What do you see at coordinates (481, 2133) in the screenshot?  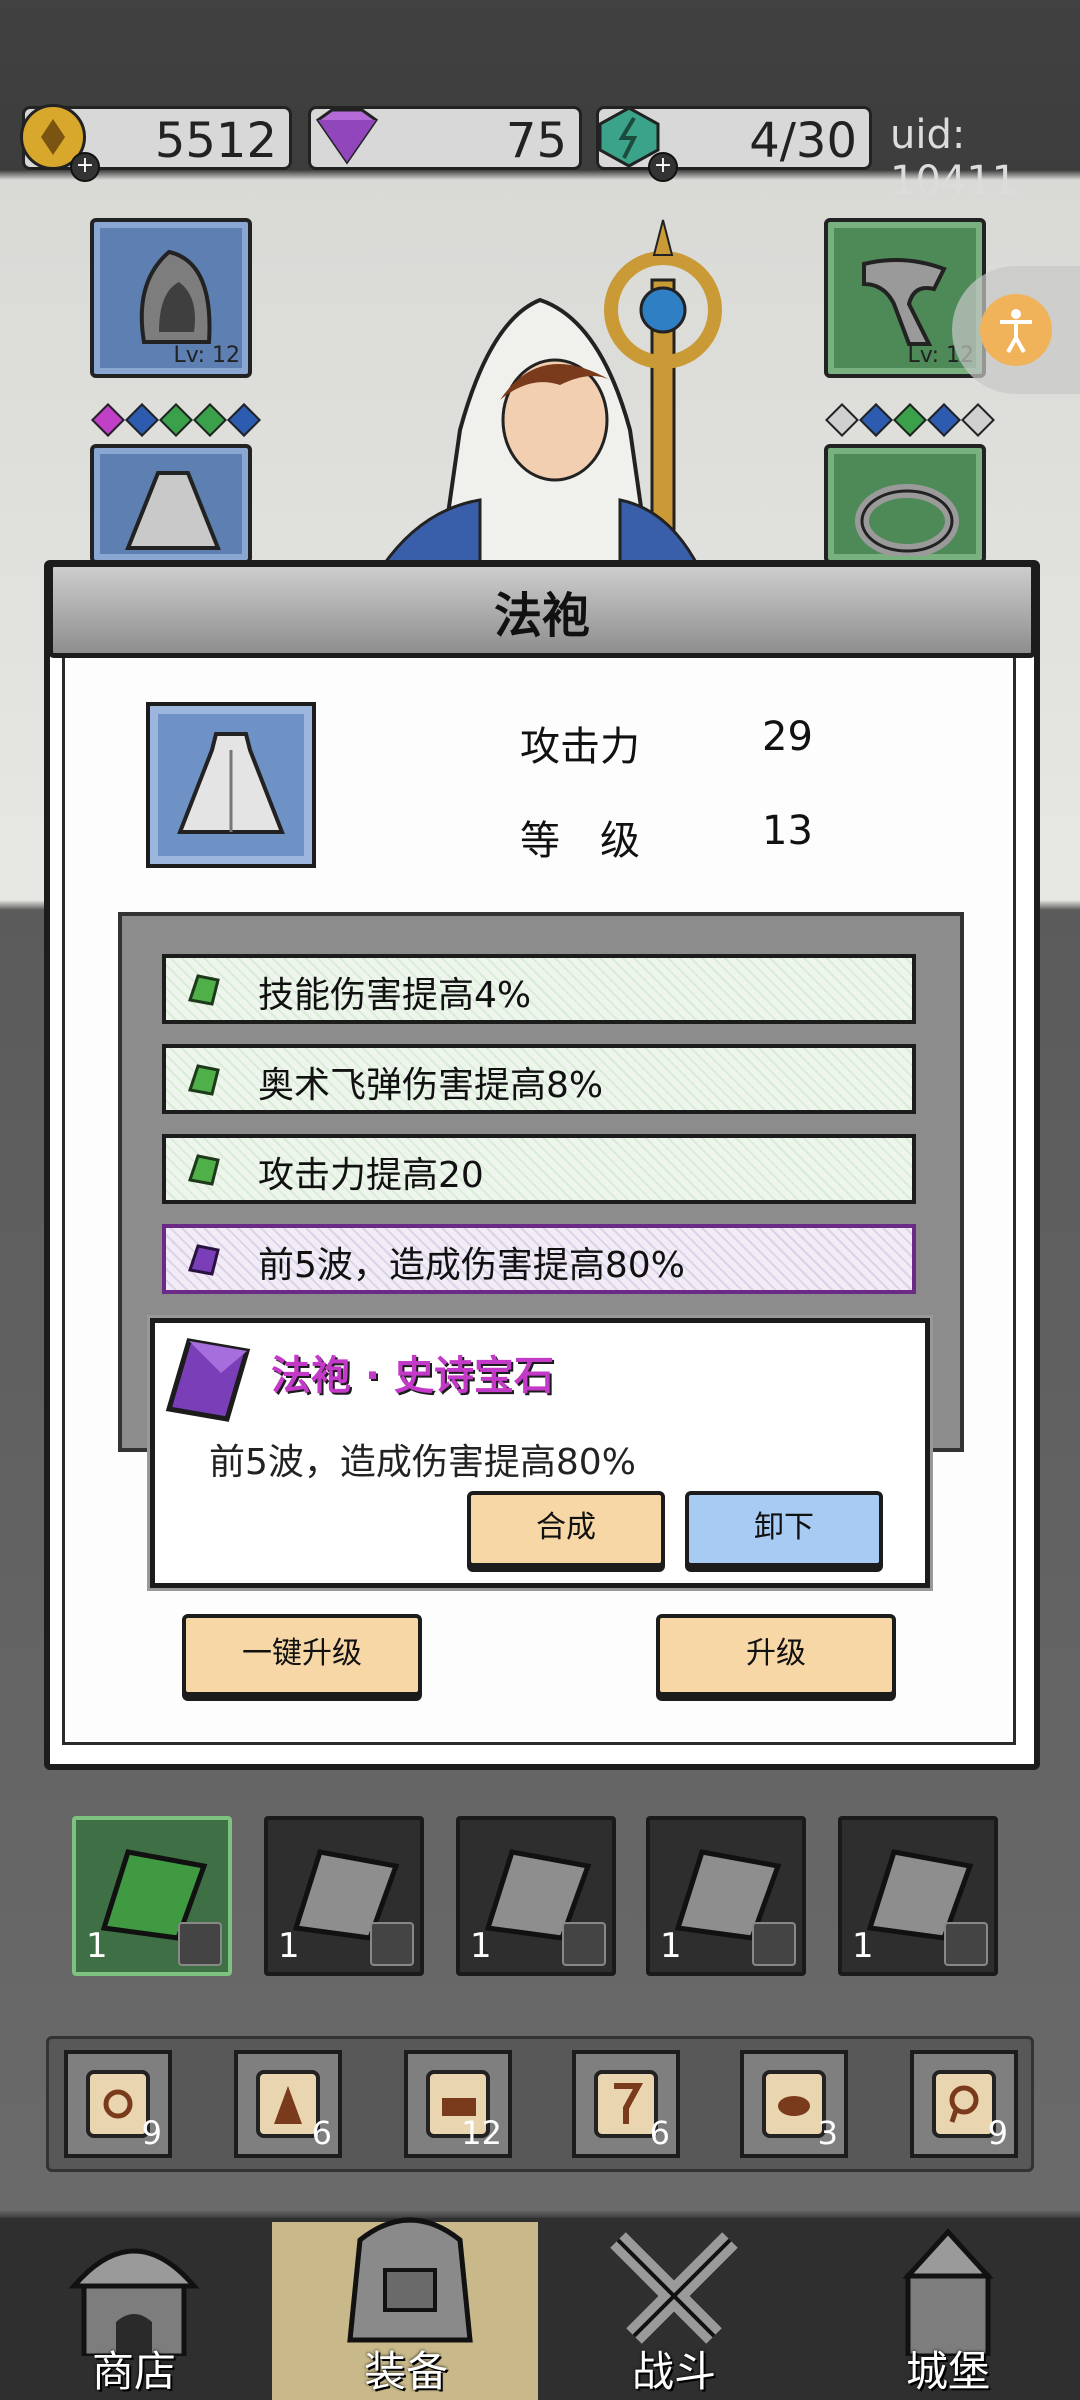 I see `scroll-count: 12` at bounding box center [481, 2133].